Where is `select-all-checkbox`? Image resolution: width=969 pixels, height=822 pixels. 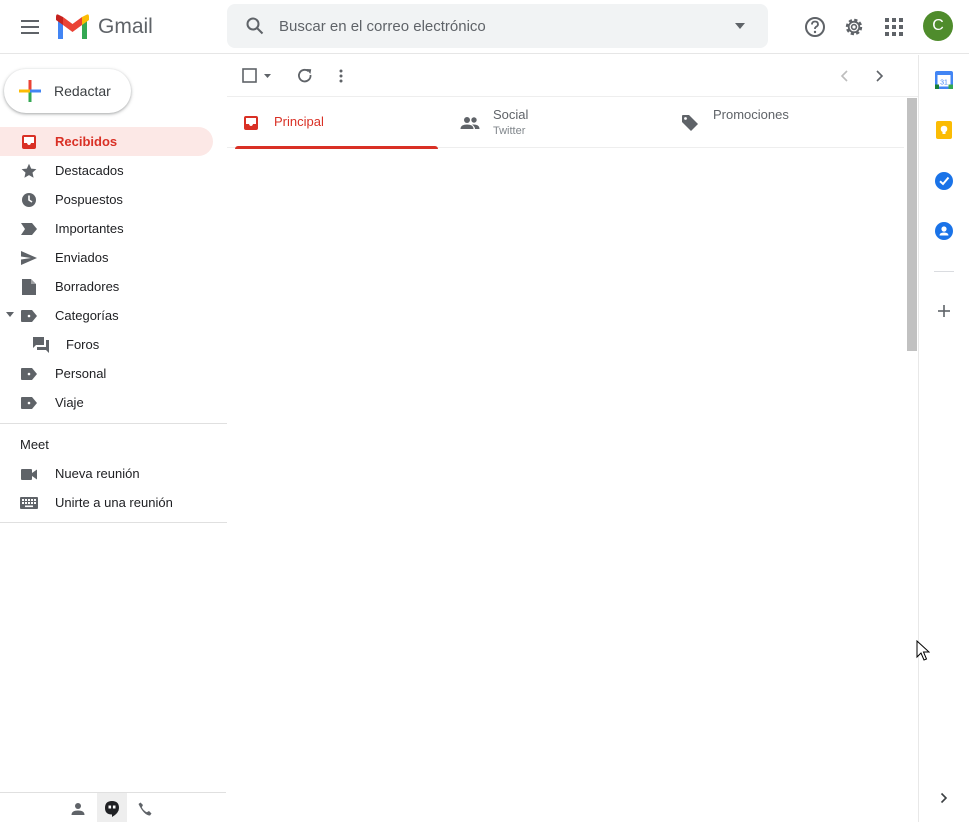 select-all-checkbox is located at coordinates (258, 76).